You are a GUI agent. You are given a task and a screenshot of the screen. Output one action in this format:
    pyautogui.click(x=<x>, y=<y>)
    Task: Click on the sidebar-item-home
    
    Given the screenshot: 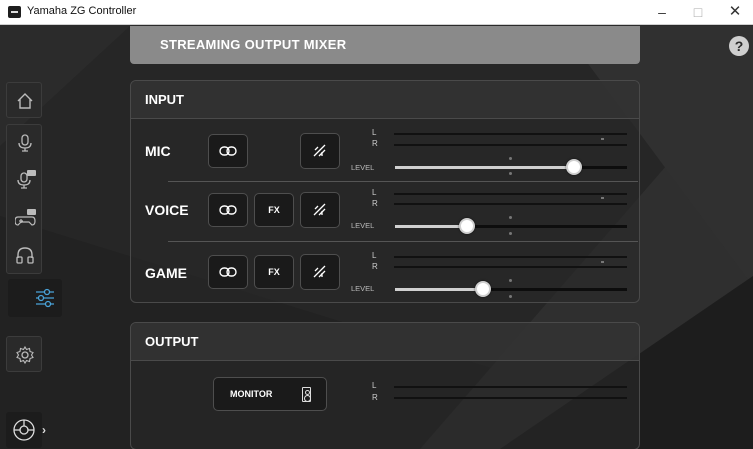 What is the action you would take?
    pyautogui.click(x=24, y=100)
    